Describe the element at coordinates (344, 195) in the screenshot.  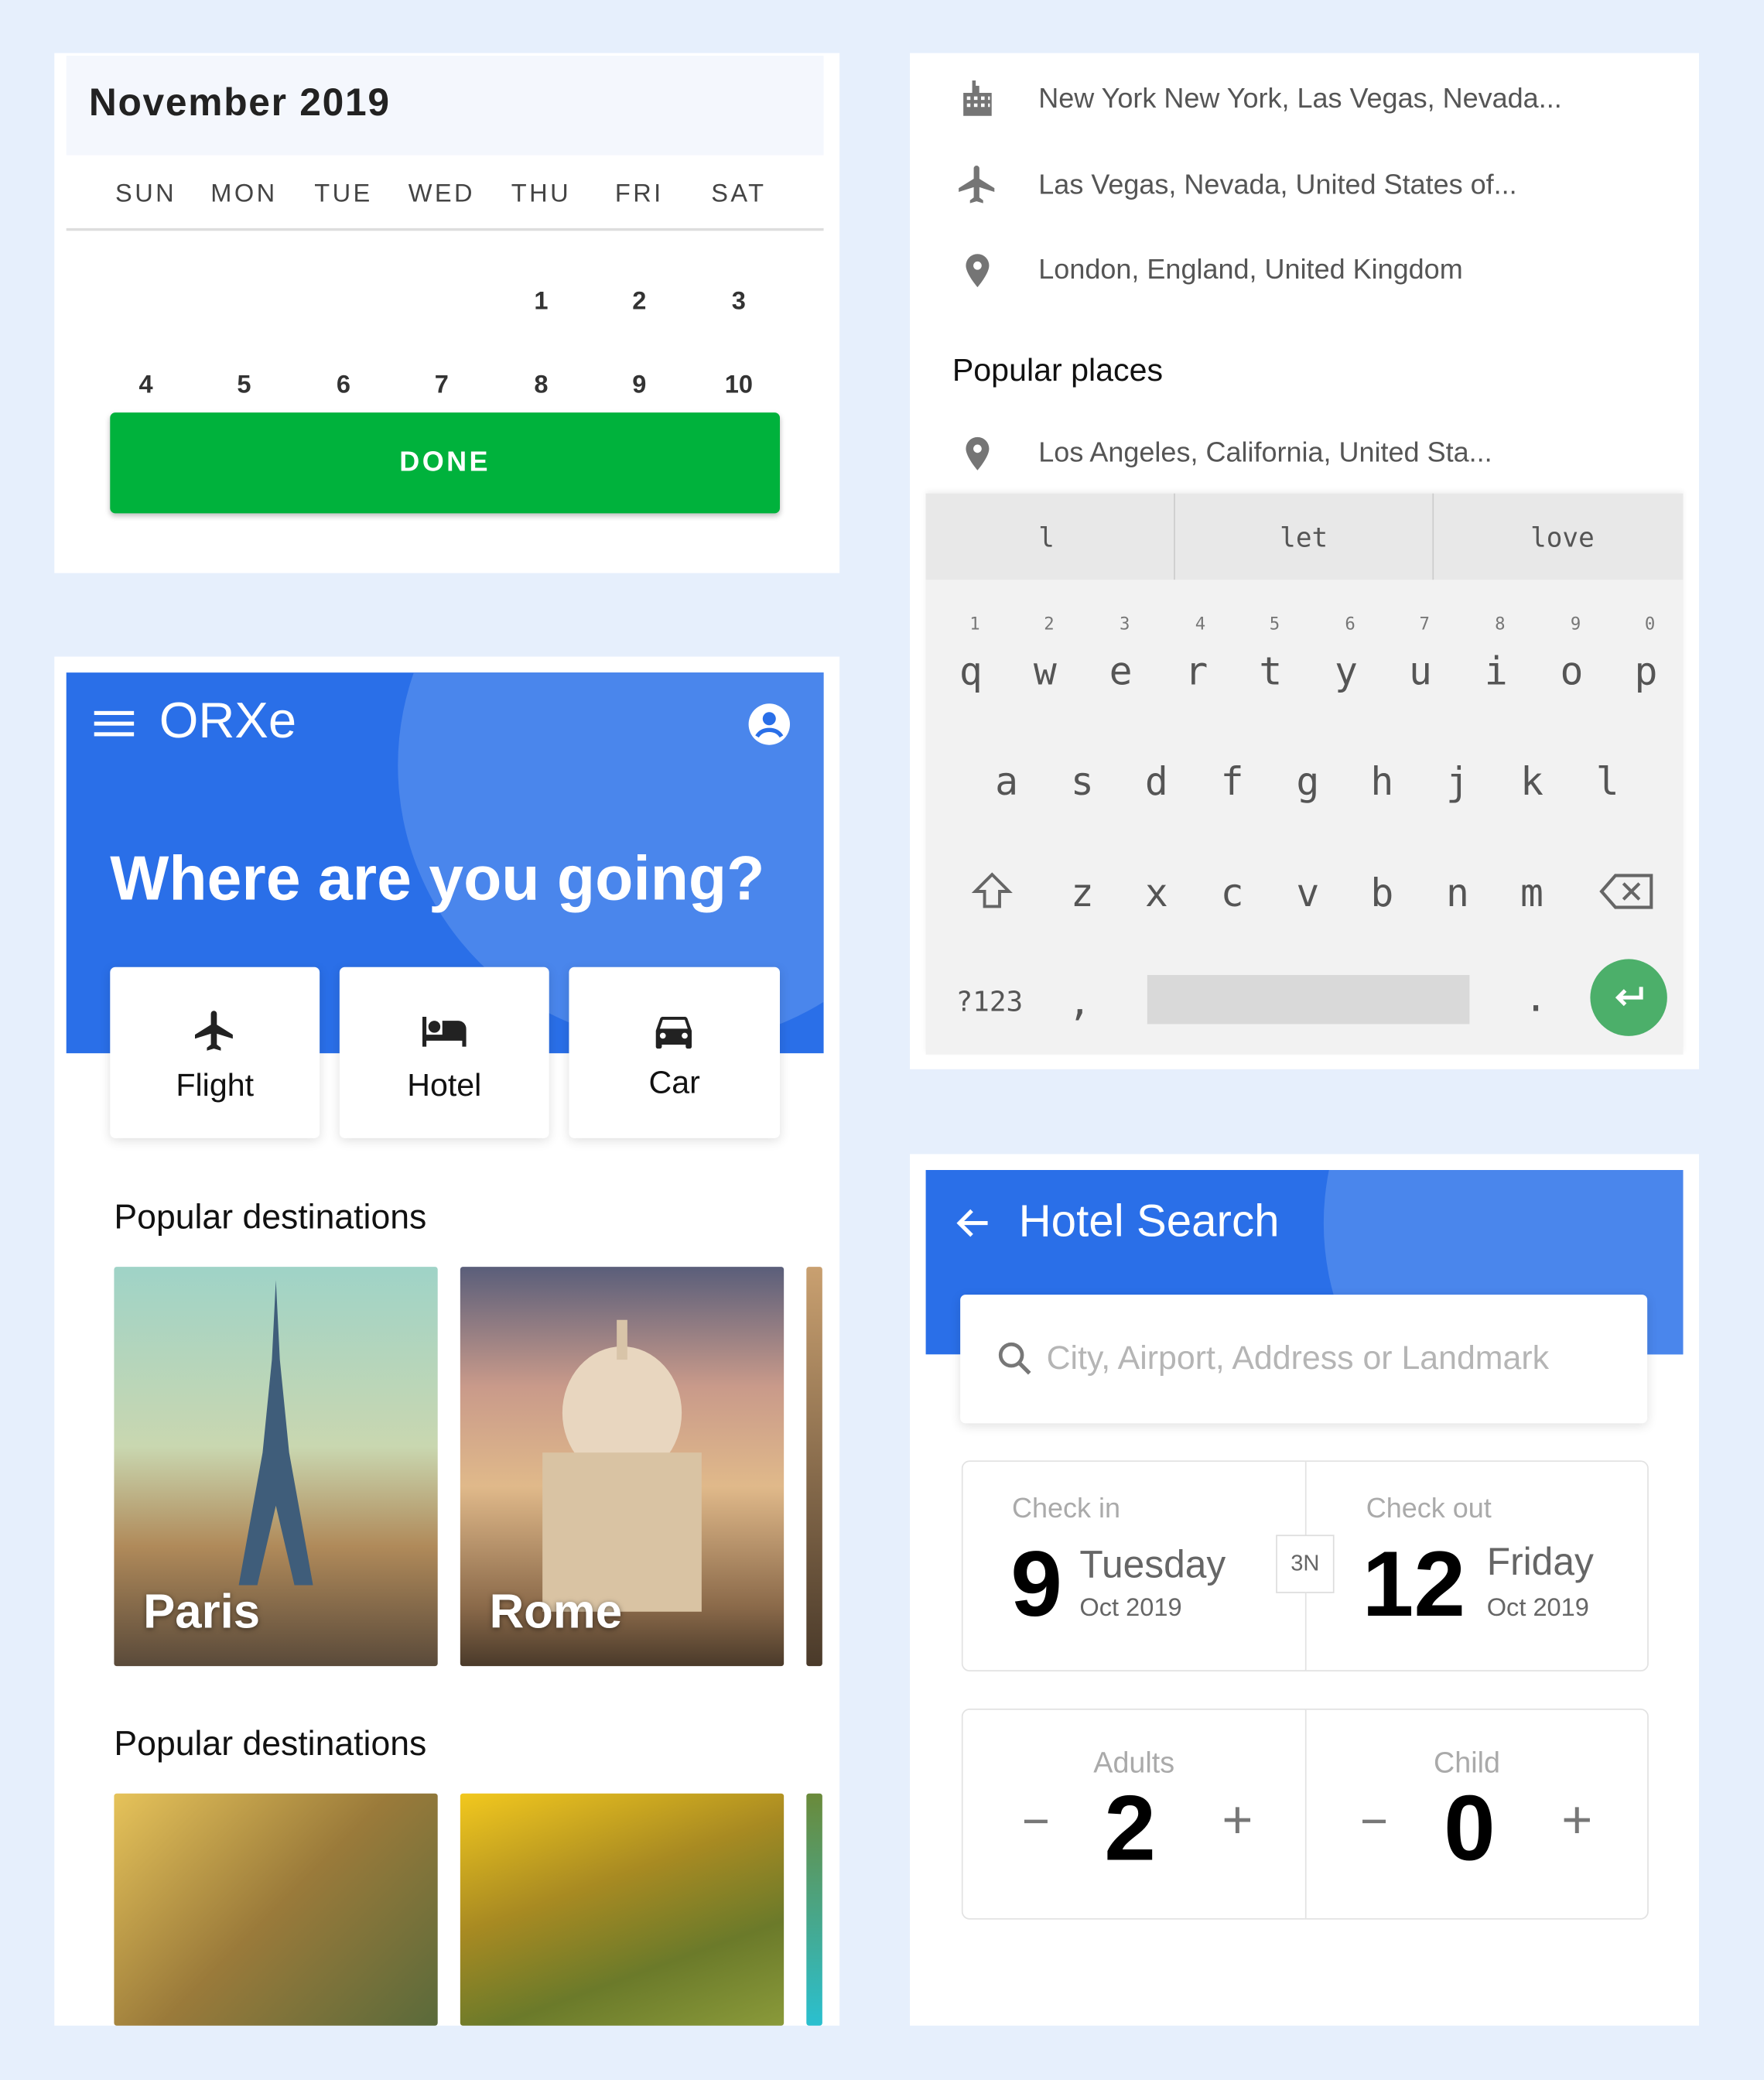
I see `weekday-label: TUE` at that location.